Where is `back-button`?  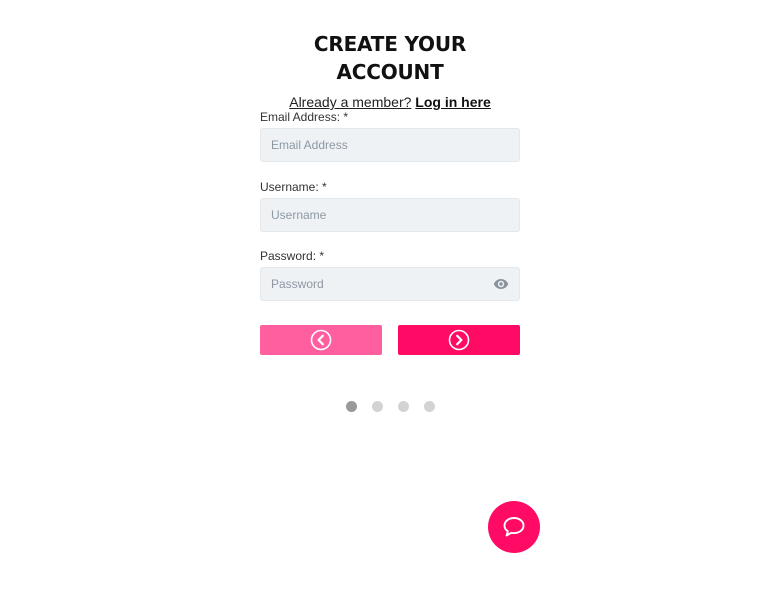 back-button is located at coordinates (321, 340).